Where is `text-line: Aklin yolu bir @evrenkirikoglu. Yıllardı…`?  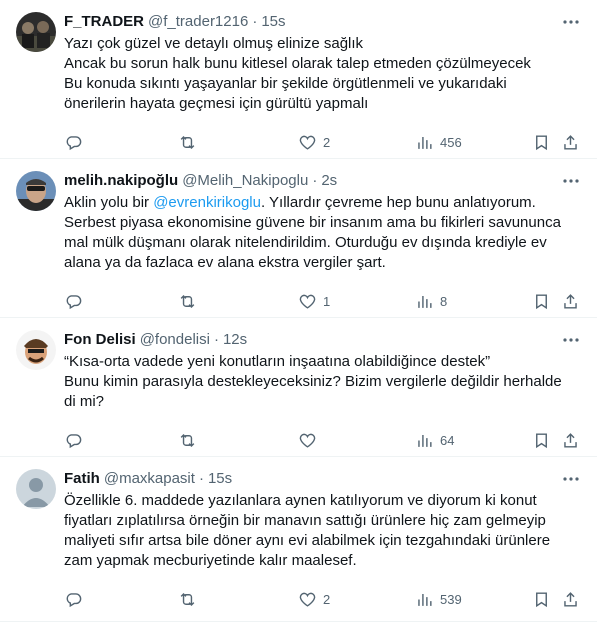 text-line: Aklin yolu bir @evrenkirikoglu. Yıllardı… is located at coordinates (314, 203).